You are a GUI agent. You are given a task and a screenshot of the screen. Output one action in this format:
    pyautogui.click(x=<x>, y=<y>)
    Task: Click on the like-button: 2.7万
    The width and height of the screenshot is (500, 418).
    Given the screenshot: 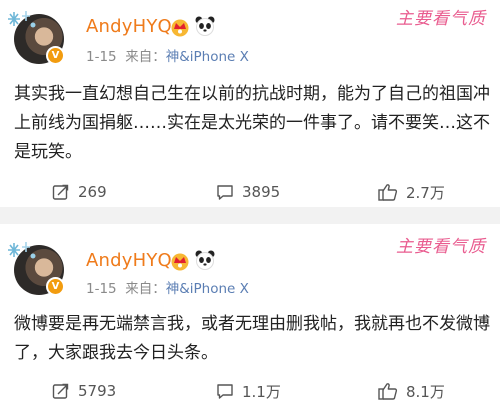 What is the action you would take?
    pyautogui.click(x=411, y=192)
    